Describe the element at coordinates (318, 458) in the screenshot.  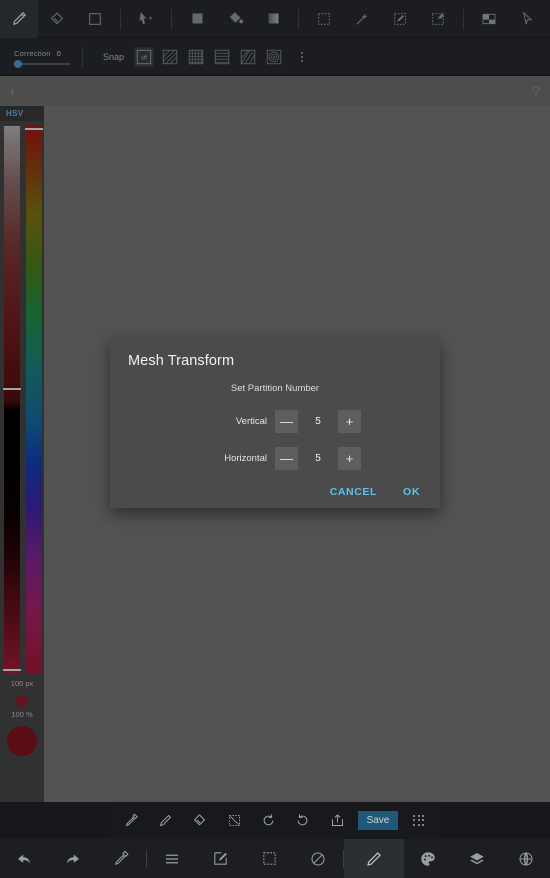
I see `horizontal-value: 5` at that location.